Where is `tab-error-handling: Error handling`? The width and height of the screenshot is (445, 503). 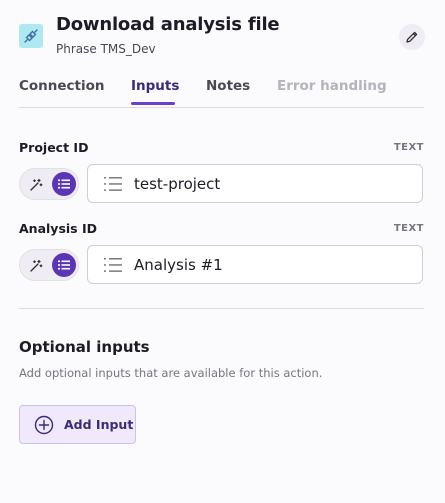
tab-error-handling: Error handling is located at coordinates (332, 86).